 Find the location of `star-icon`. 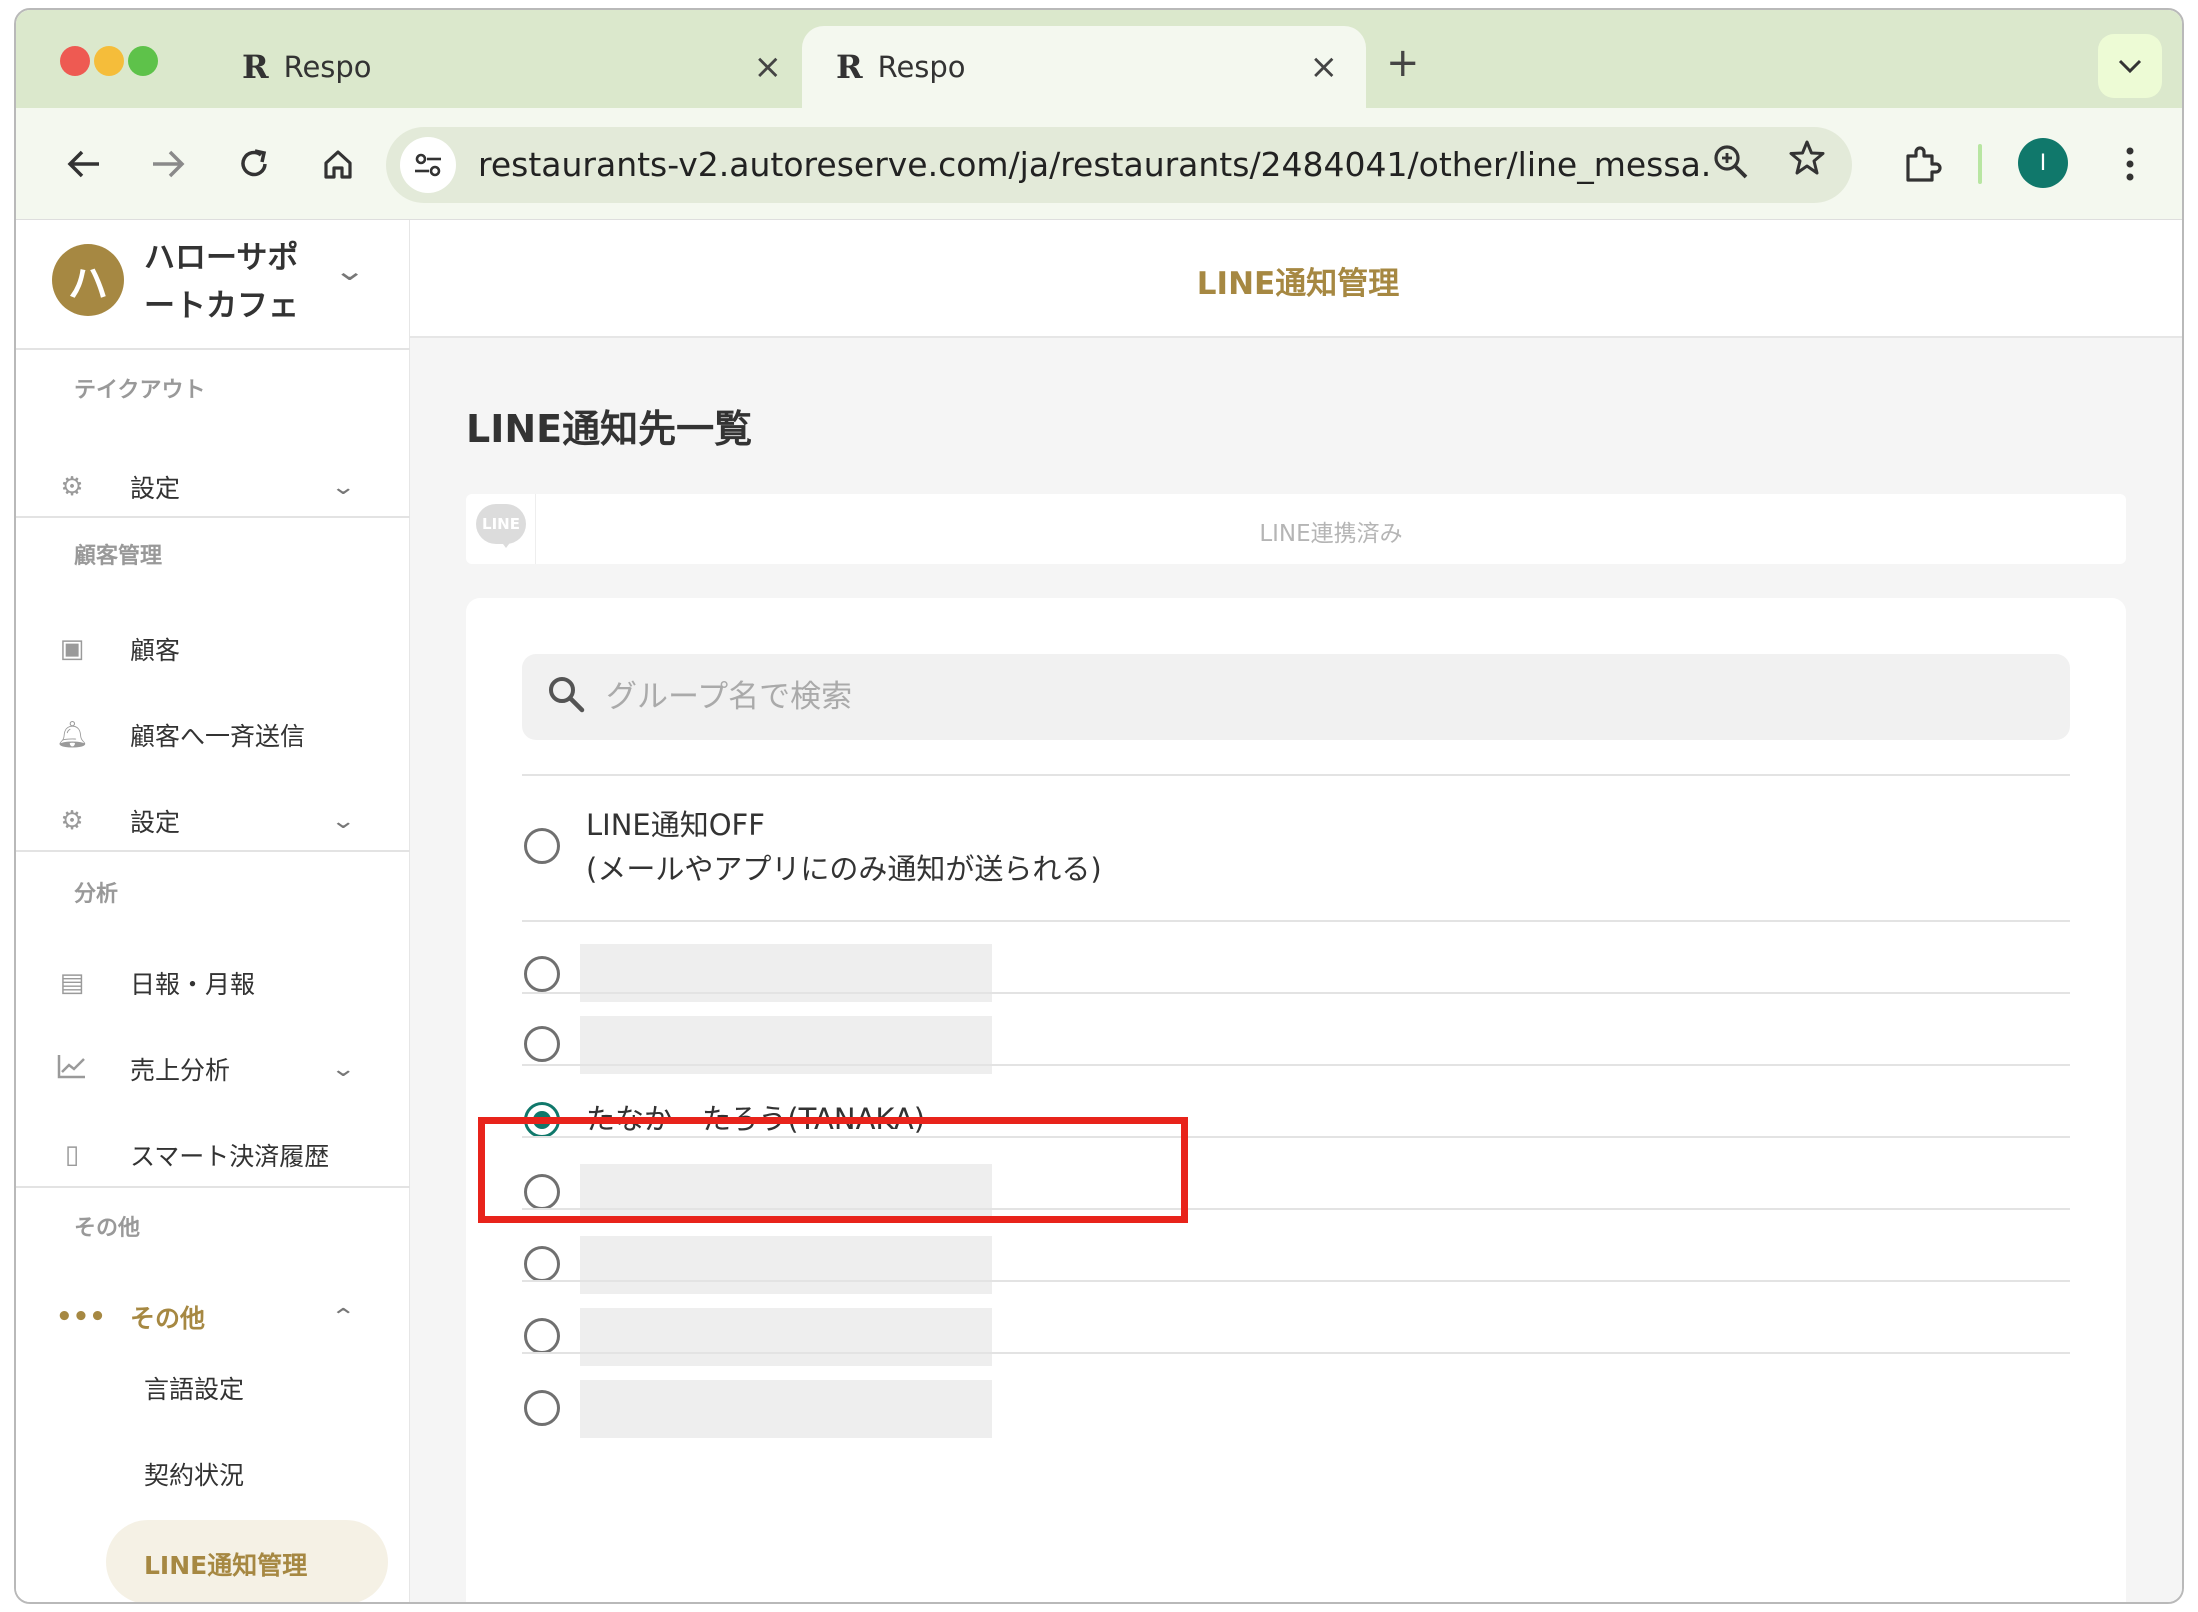

star-icon is located at coordinates (1807, 157).